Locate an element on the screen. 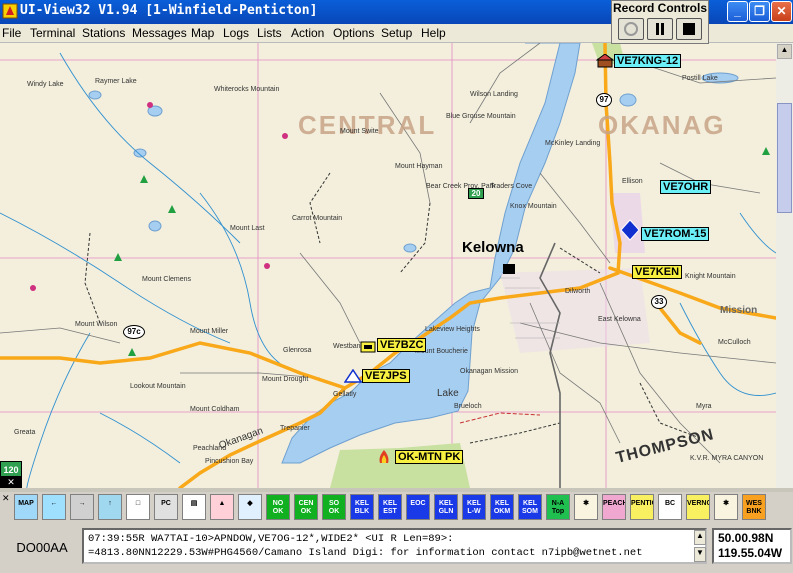 This screenshot has width=793, height=573. station-icon-diamond is located at coordinates (630, 230).